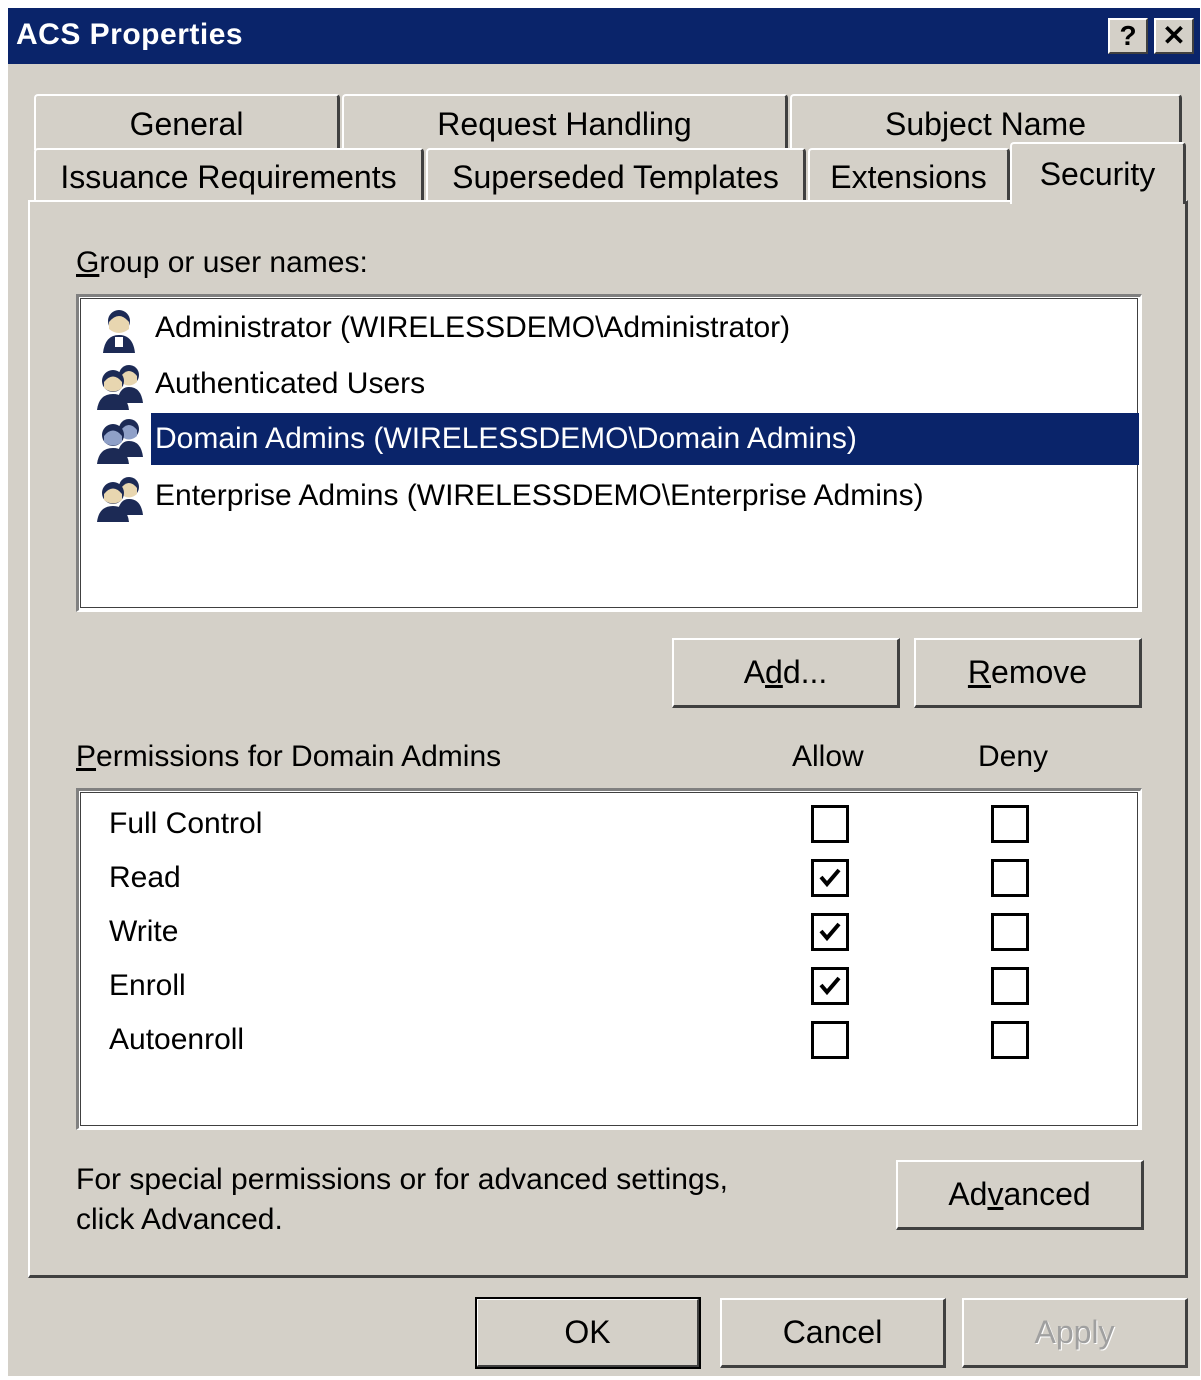 The height and width of the screenshot is (1380, 1201). Describe the element at coordinates (1098, 173) in the screenshot. I see `tab-security: Security` at that location.